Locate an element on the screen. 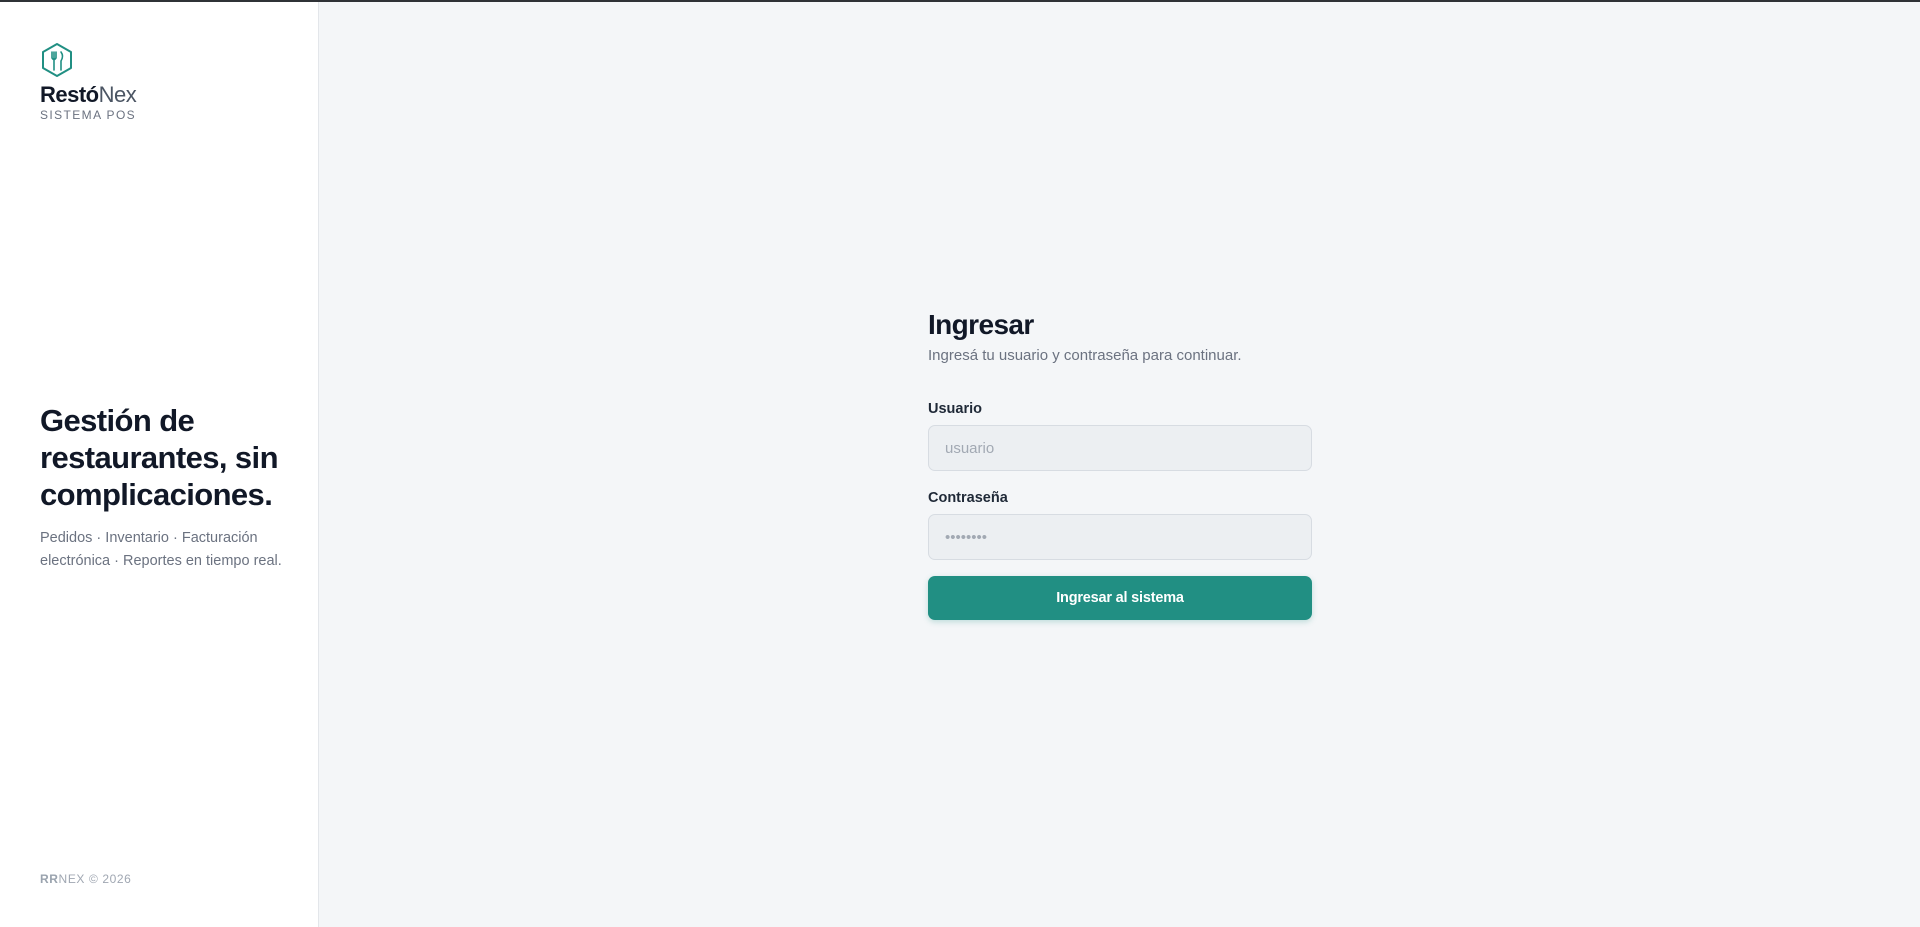  brand-name-bold: Restó is located at coordinates (69, 94).